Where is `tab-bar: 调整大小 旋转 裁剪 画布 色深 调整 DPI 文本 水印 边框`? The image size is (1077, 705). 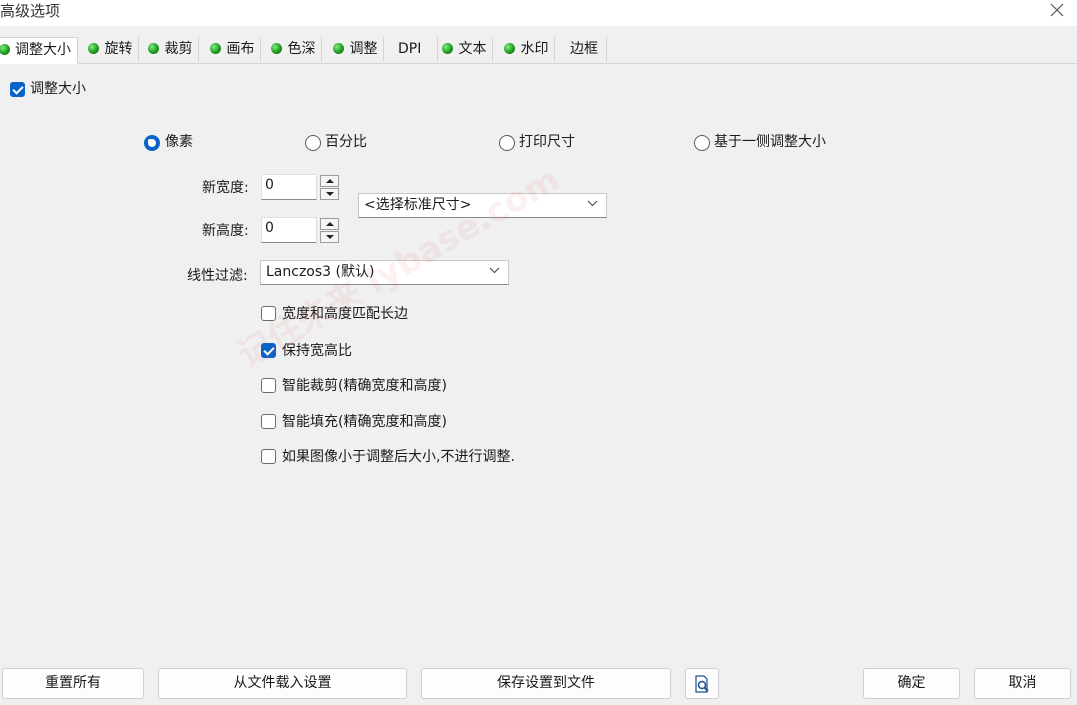
tab-bar: 调整大小 旋转 裁剪 画布 色深 调整 DPI 文本 水印 边框 is located at coordinates (538, 50).